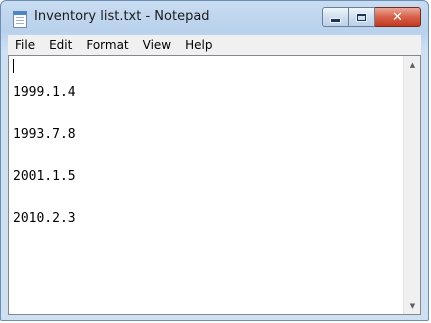 The height and width of the screenshot is (323, 431). I want to click on scroll-up-arrow-icon: ▲, so click(412, 64).